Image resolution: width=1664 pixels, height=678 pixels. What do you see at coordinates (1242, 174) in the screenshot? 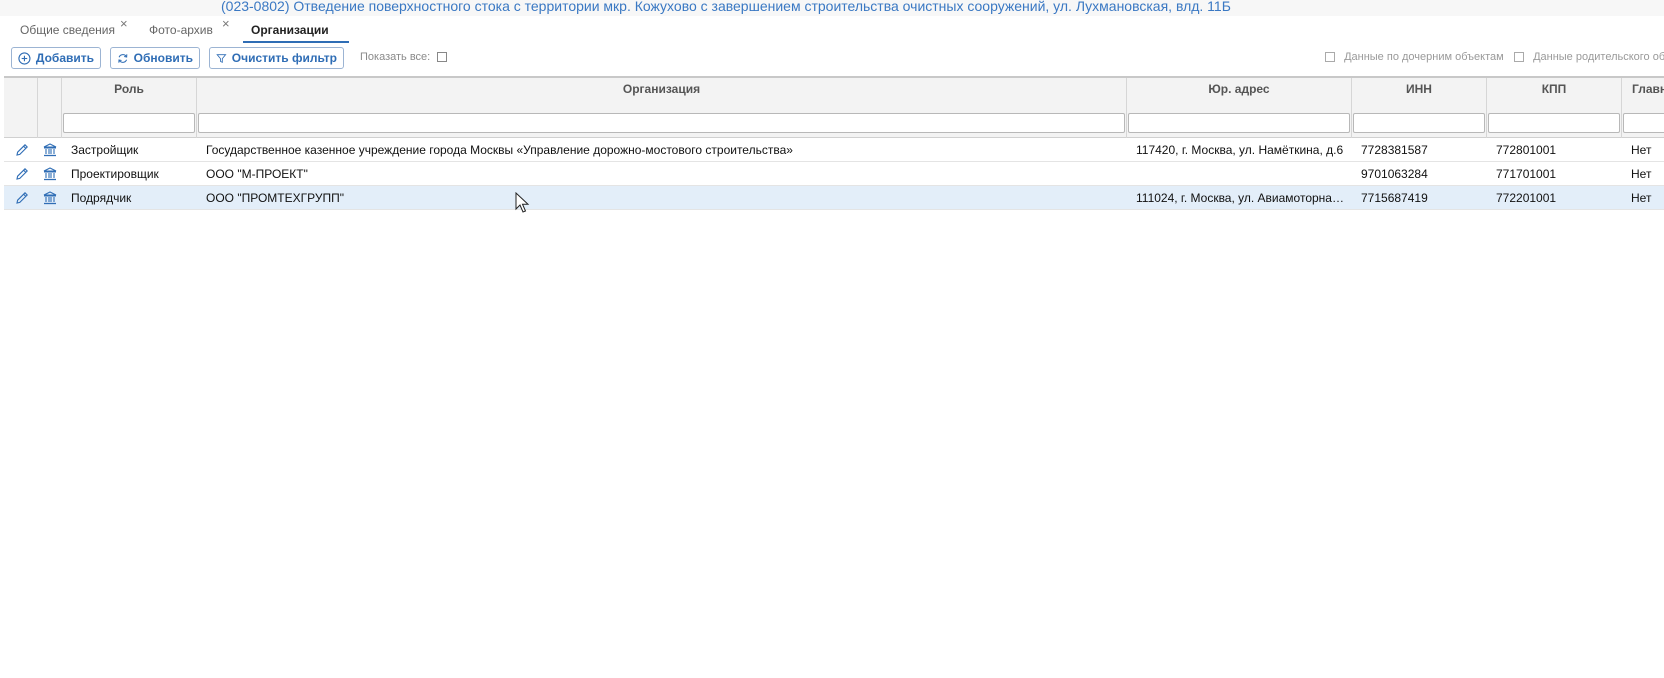
I see `cell-legal-address` at bounding box center [1242, 174].